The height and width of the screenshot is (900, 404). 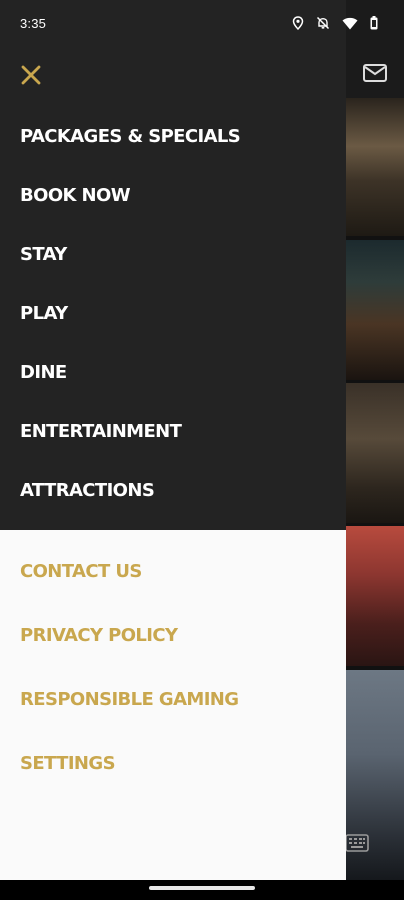 What do you see at coordinates (87, 491) in the screenshot?
I see `menu-item-attractions: ATTRACTIONS` at bounding box center [87, 491].